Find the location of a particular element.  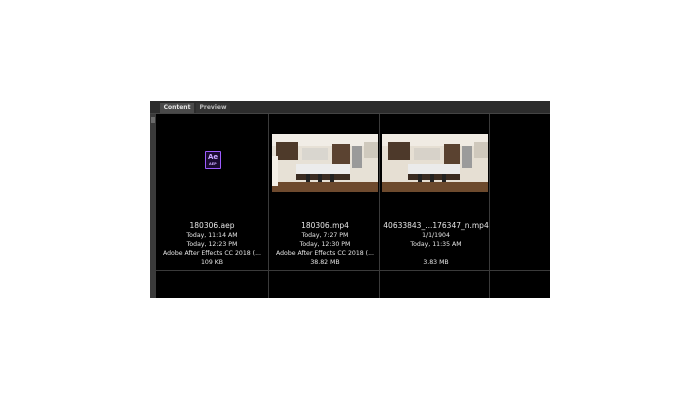

file-size: 109 KB is located at coordinates (212, 262).